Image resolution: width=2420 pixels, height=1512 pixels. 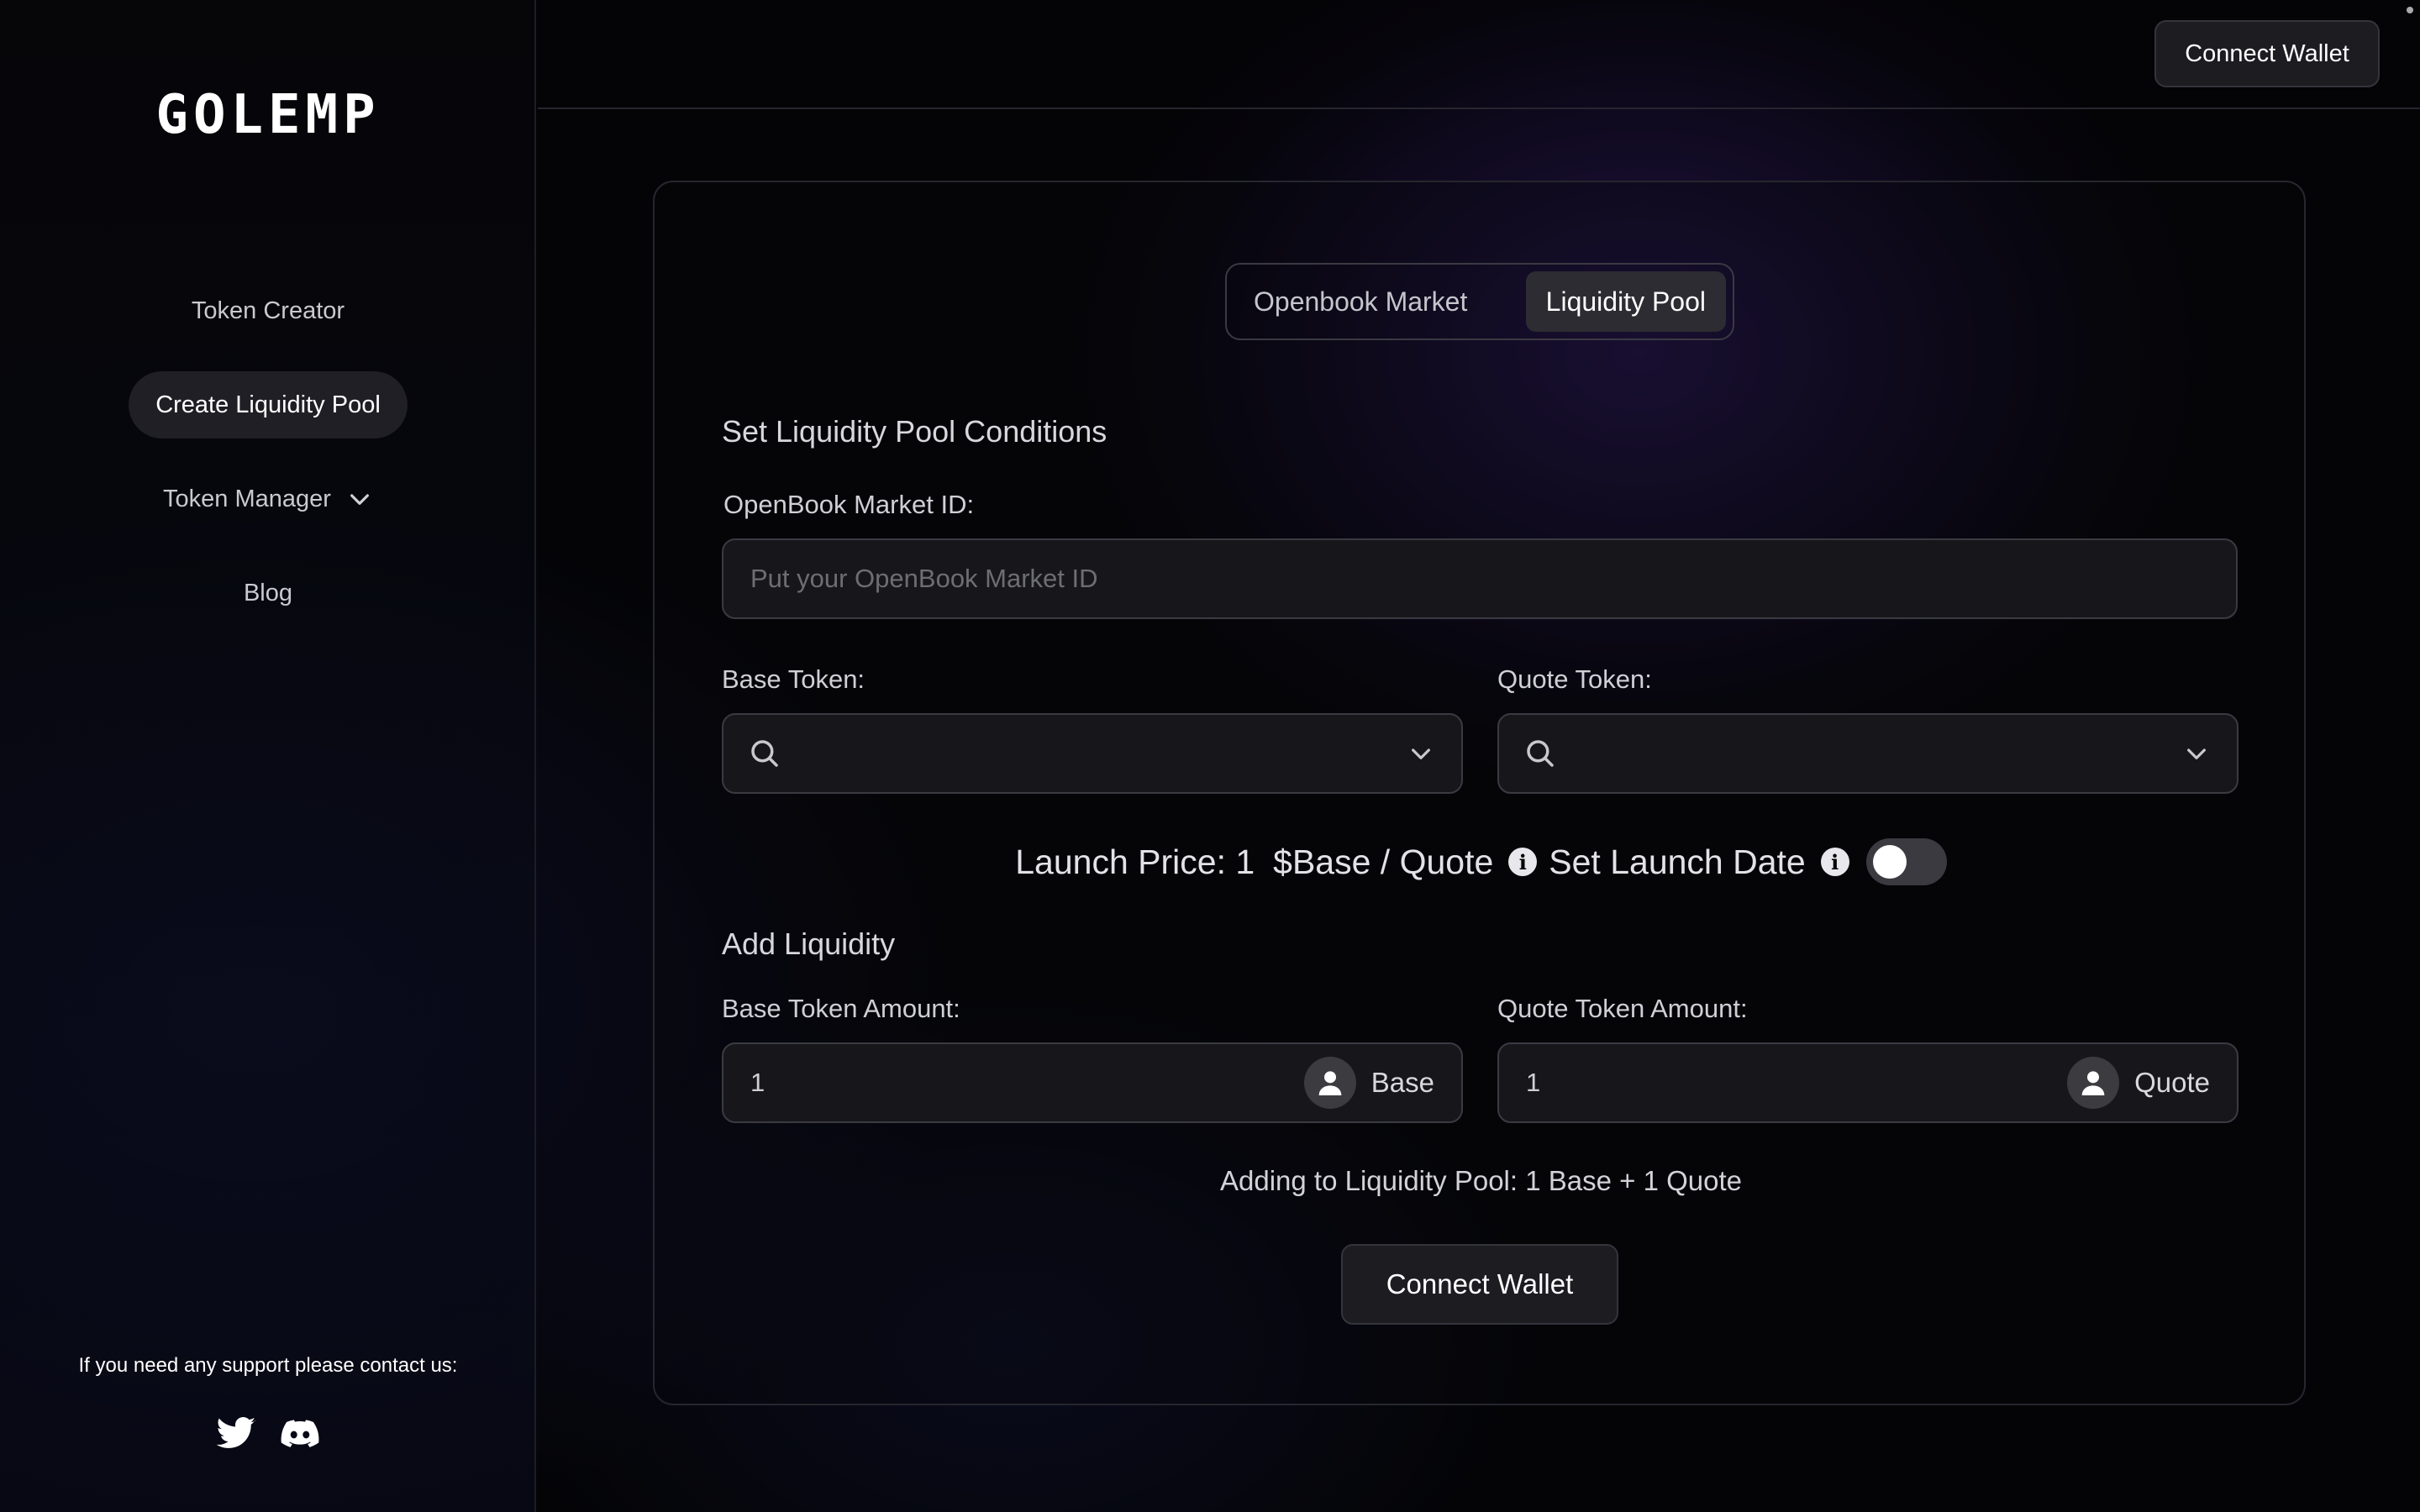 What do you see at coordinates (841, 1008) in the screenshot?
I see `base-amount-label: Base Token Amount:` at bounding box center [841, 1008].